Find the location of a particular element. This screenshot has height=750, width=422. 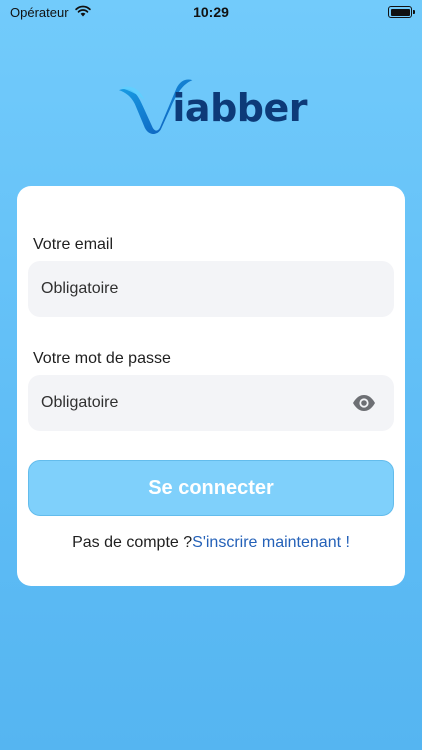

signup-prompt: Pas de compte ? is located at coordinates (132, 542).